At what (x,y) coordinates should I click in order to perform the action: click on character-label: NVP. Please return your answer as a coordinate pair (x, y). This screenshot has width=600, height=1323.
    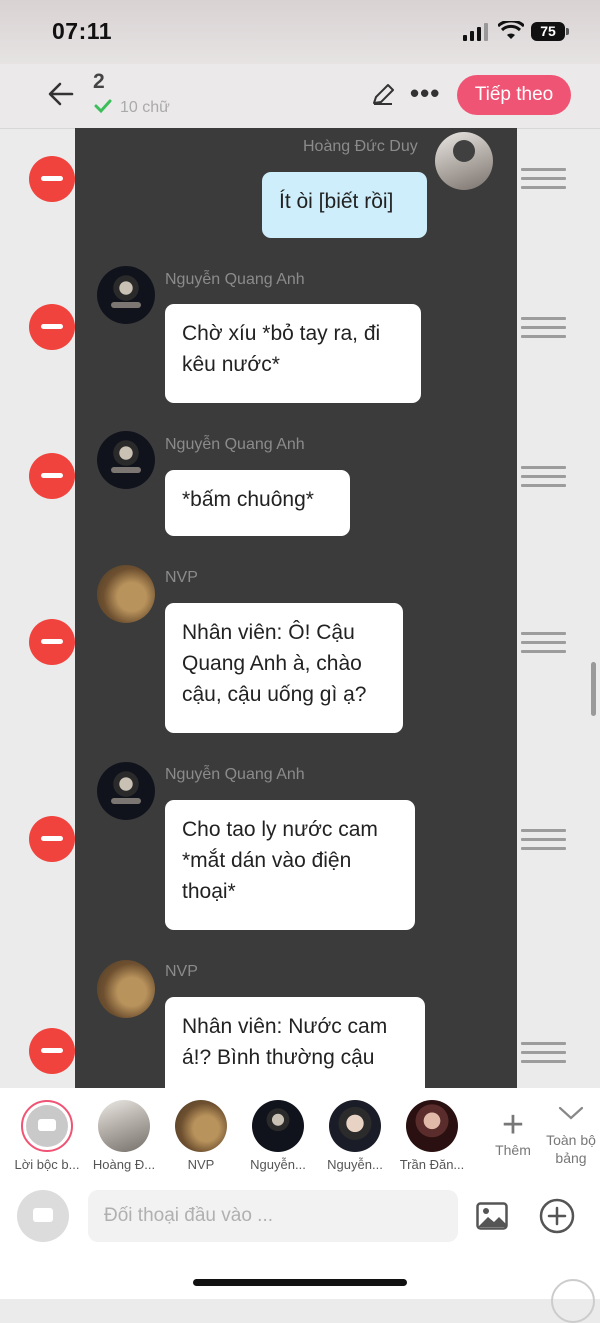
    Looking at the image, I should click on (201, 1164).